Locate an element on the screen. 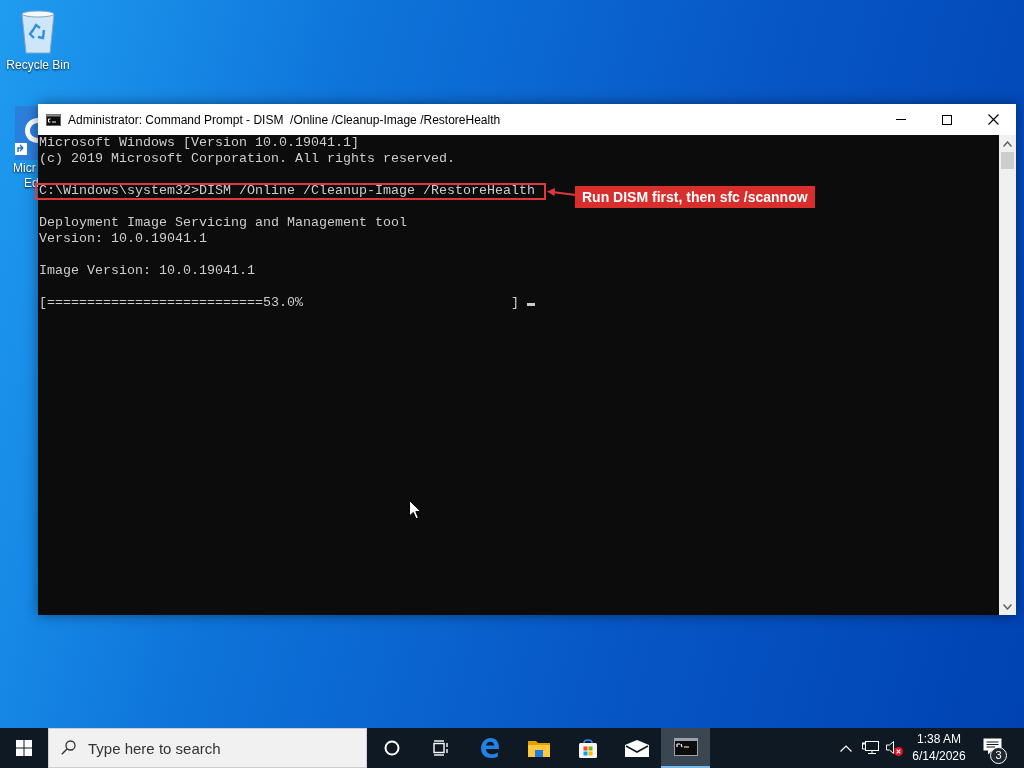 The width and height of the screenshot is (1024, 768). console-line: Deployment Image Servicing and Management tool is located at coordinates (223, 222).